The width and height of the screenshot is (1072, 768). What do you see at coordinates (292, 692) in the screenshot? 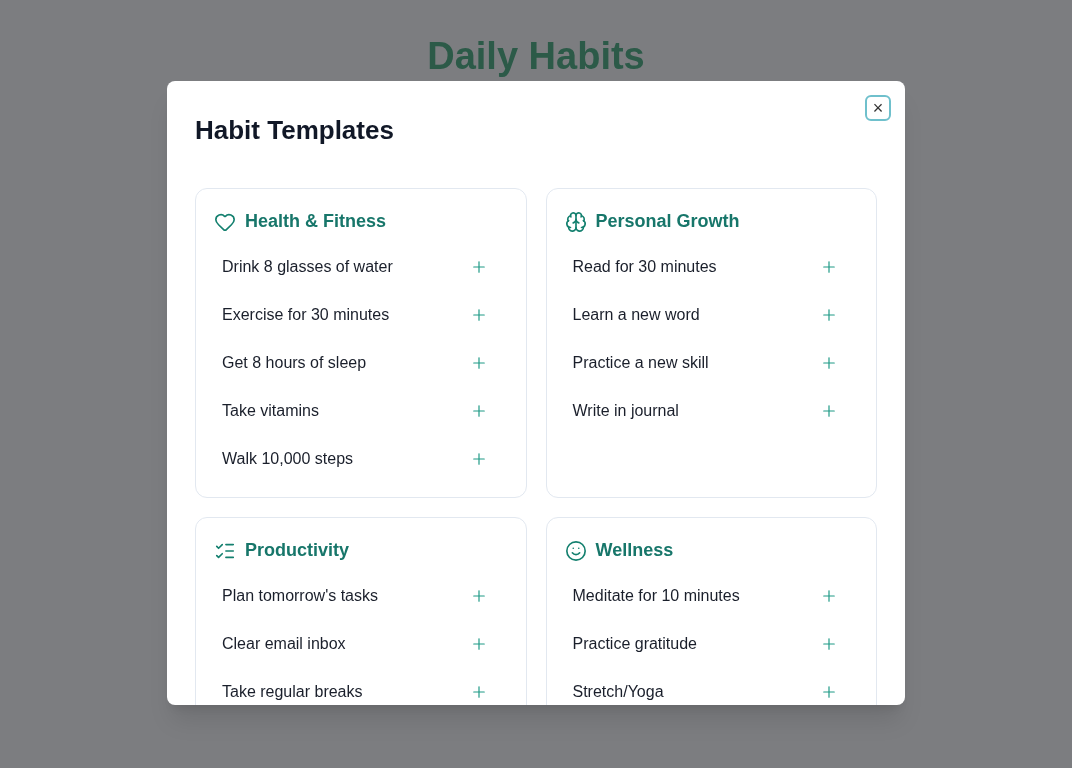
I see `habit-label: Take regular breaks` at bounding box center [292, 692].